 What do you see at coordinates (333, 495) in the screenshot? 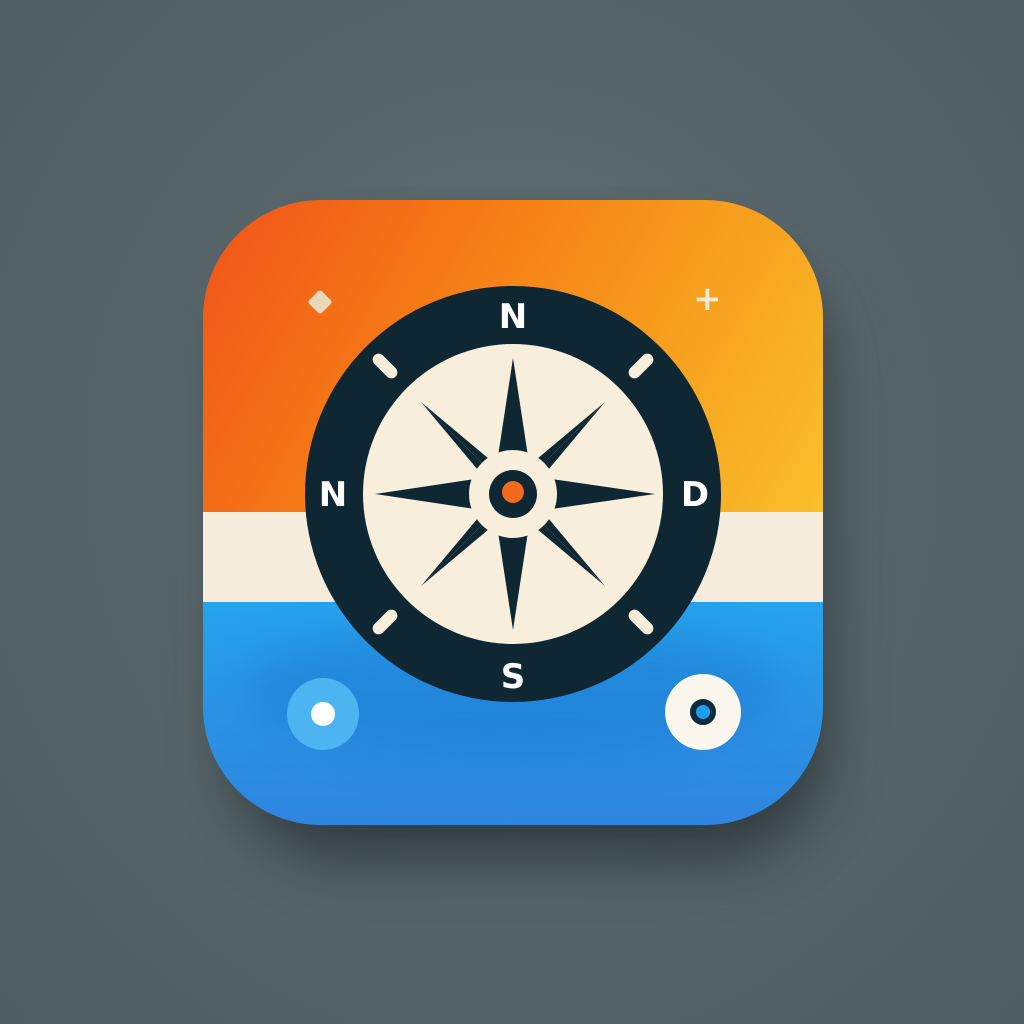
I see `cardinal-west: N` at bounding box center [333, 495].